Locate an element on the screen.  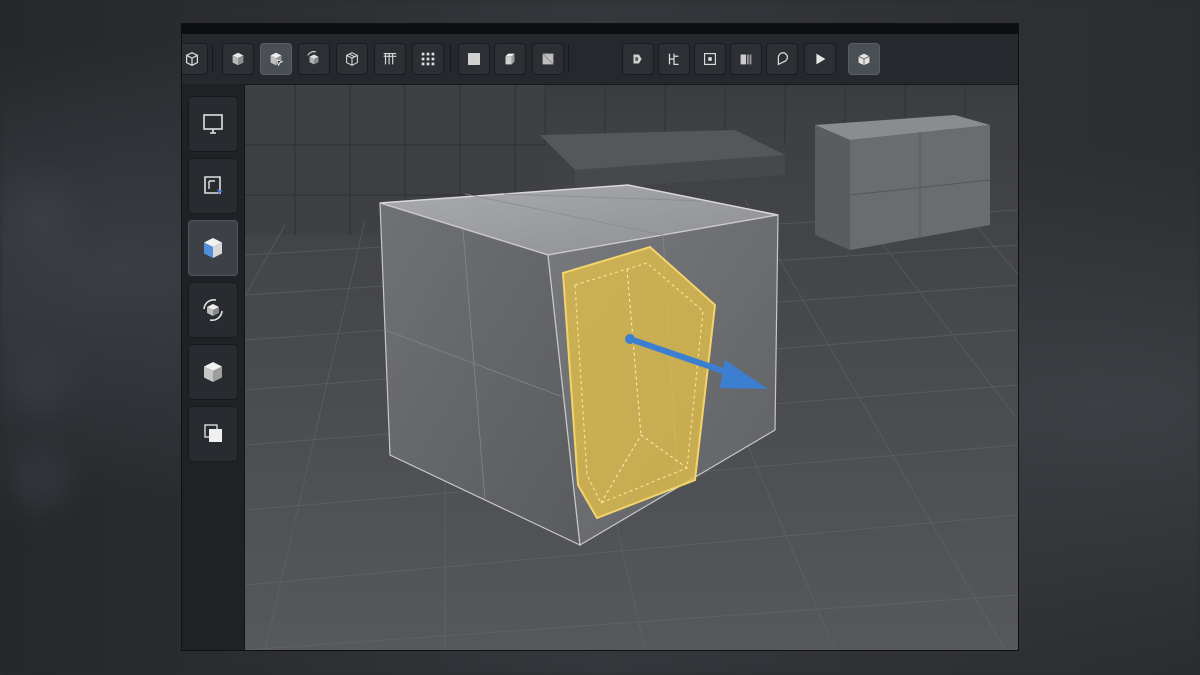
cube-blue-icon is located at coordinates (213, 248).